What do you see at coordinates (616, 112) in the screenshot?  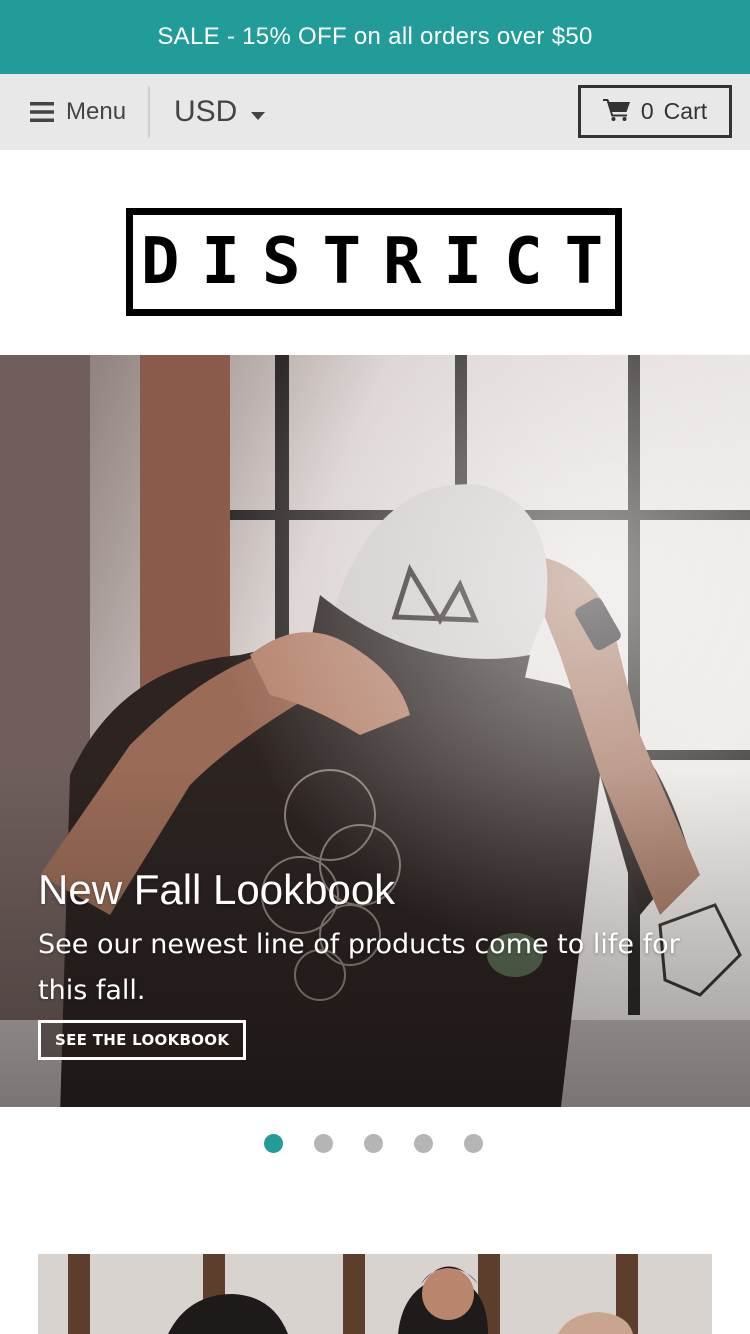 I see `shopping-cart-icon` at bounding box center [616, 112].